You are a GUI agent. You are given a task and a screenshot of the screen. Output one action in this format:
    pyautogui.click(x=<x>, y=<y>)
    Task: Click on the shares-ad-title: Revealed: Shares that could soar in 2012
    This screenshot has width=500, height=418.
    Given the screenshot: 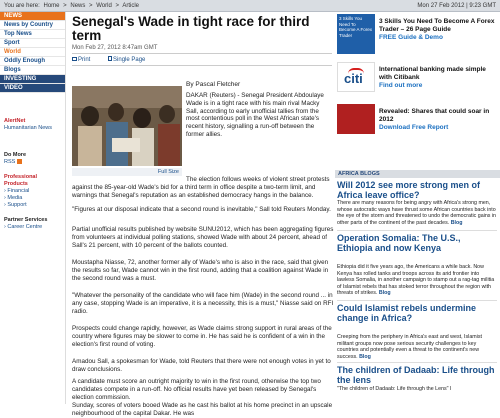 What is the action you would take?
    pyautogui.click(x=439, y=115)
    